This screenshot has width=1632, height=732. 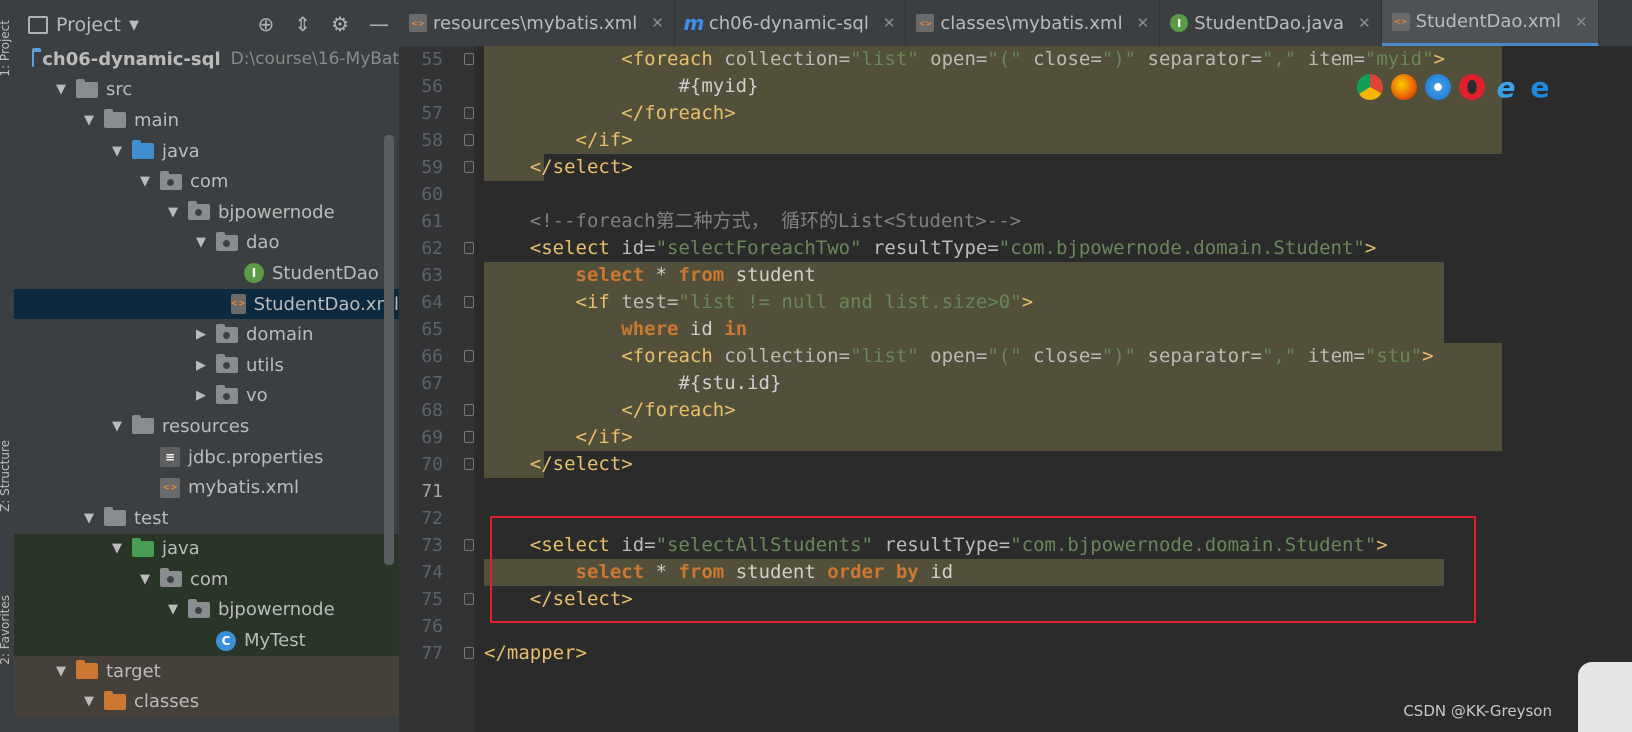 What do you see at coordinates (6, 48) in the screenshot?
I see `project-tool-button: 1: Project` at bounding box center [6, 48].